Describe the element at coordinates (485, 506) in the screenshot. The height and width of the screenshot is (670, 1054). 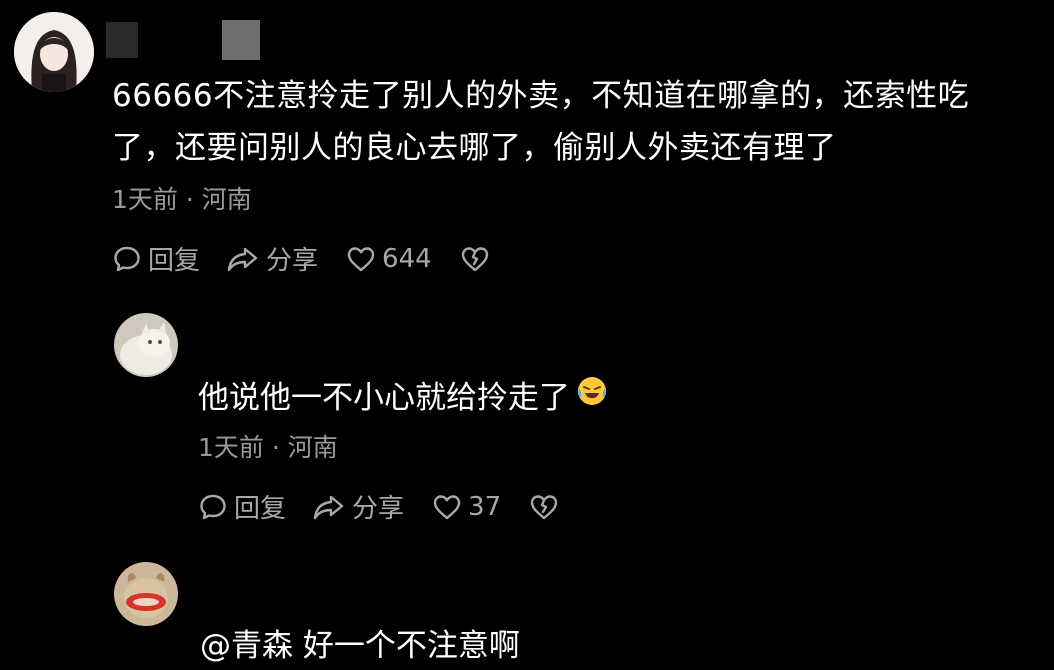
I see `like-count: 37` at that location.